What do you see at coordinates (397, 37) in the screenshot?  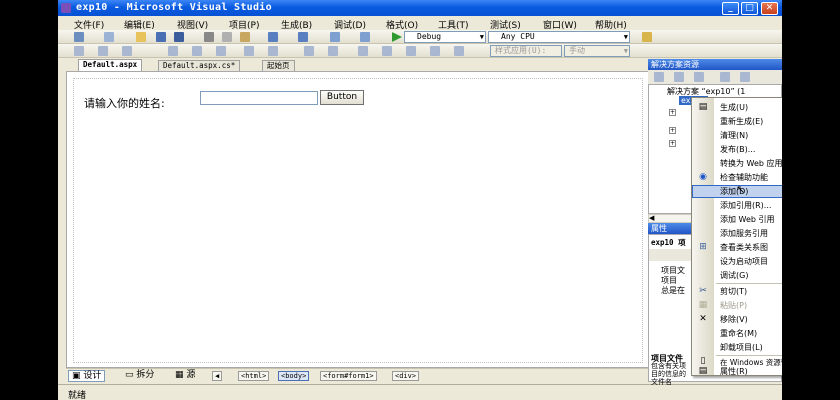 I see `start-debugging-icon` at bounding box center [397, 37].